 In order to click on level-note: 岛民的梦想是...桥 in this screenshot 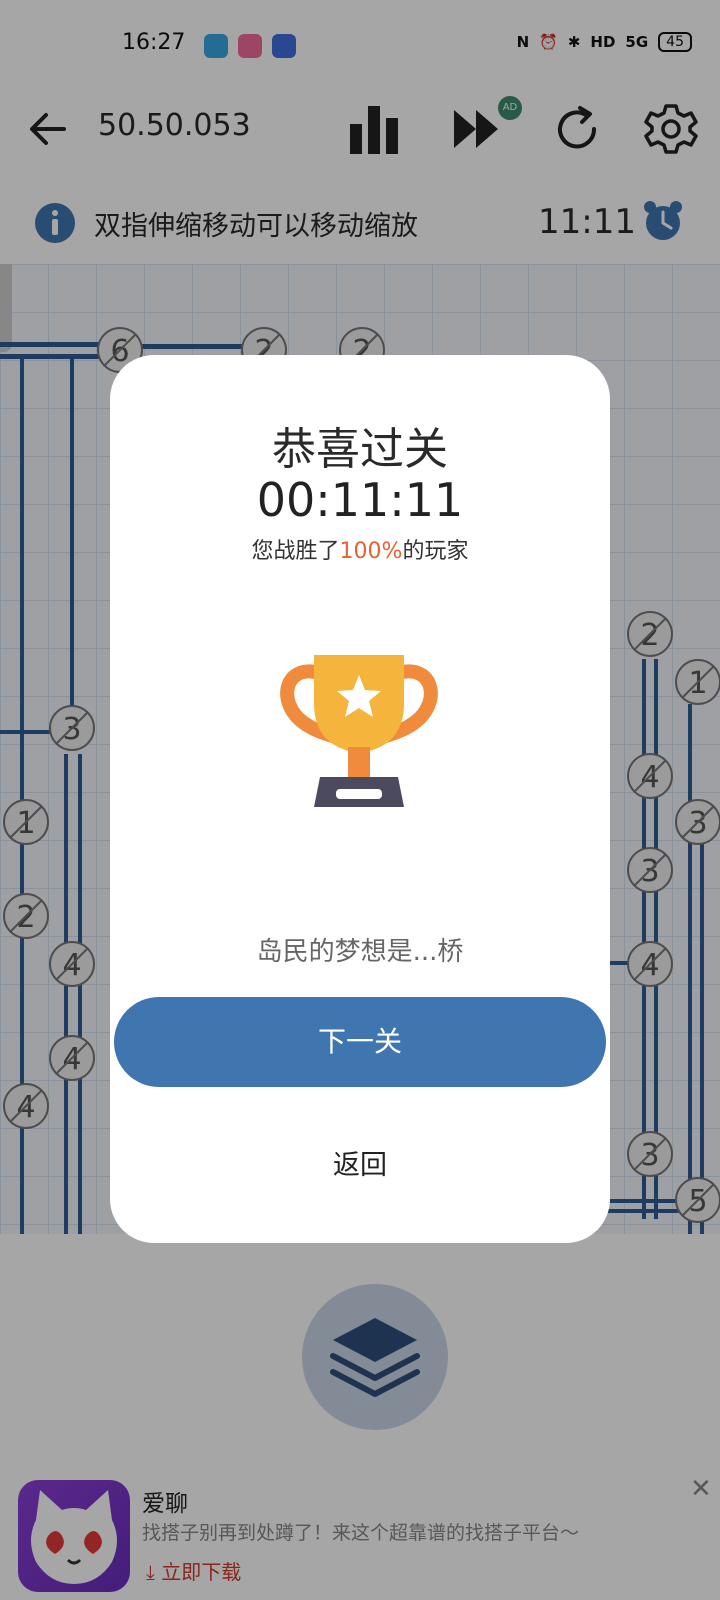, I will do `click(360, 952)`.